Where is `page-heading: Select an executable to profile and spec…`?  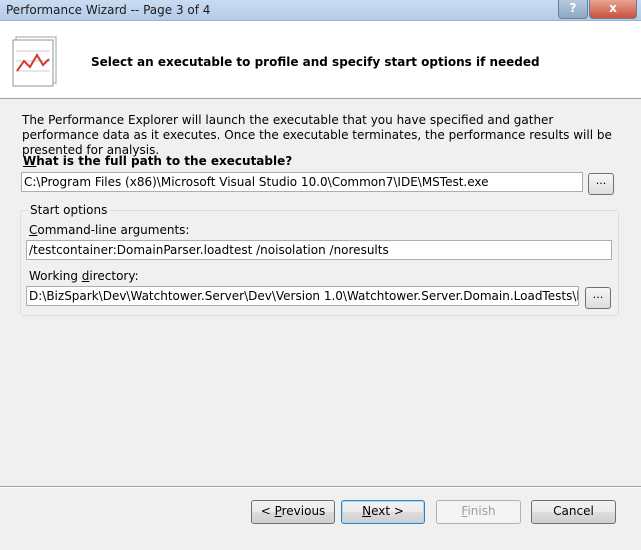
page-heading: Select an executable to profile and spec… is located at coordinates (315, 62).